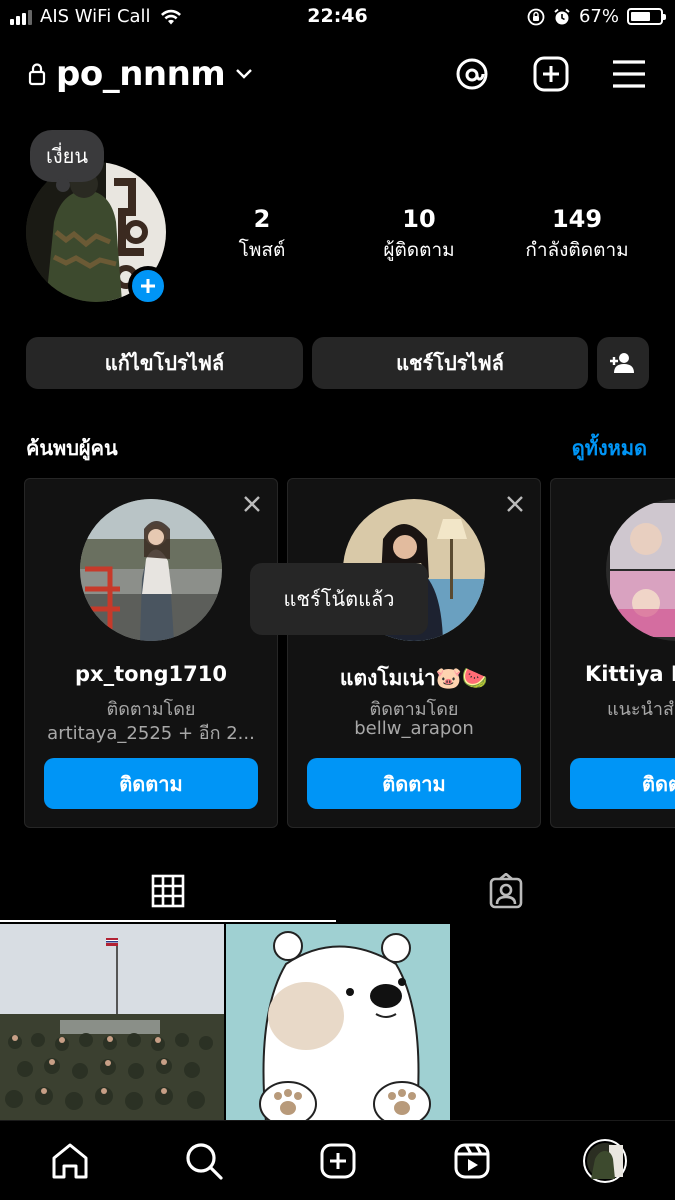 This screenshot has width=675, height=1200. What do you see at coordinates (164, 363) in the screenshot?
I see `edit-profile-button: แก้ไขโปรไฟล์` at bounding box center [164, 363].